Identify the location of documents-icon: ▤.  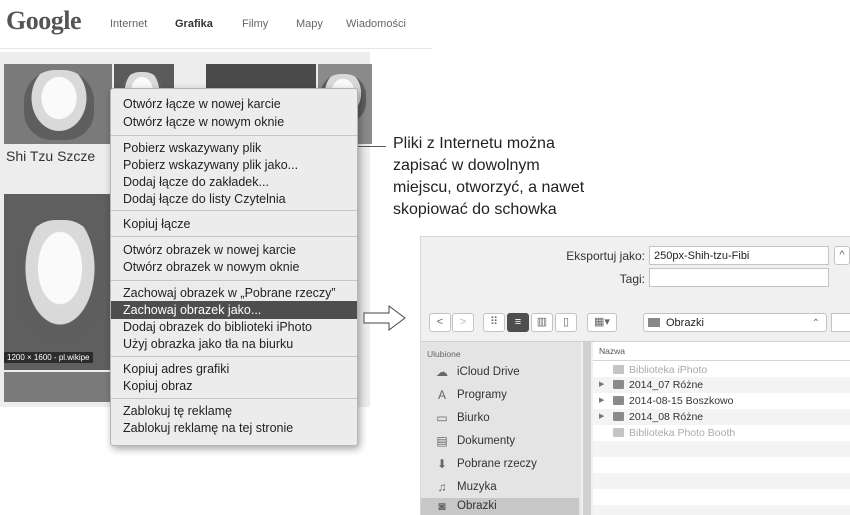
(442, 441).